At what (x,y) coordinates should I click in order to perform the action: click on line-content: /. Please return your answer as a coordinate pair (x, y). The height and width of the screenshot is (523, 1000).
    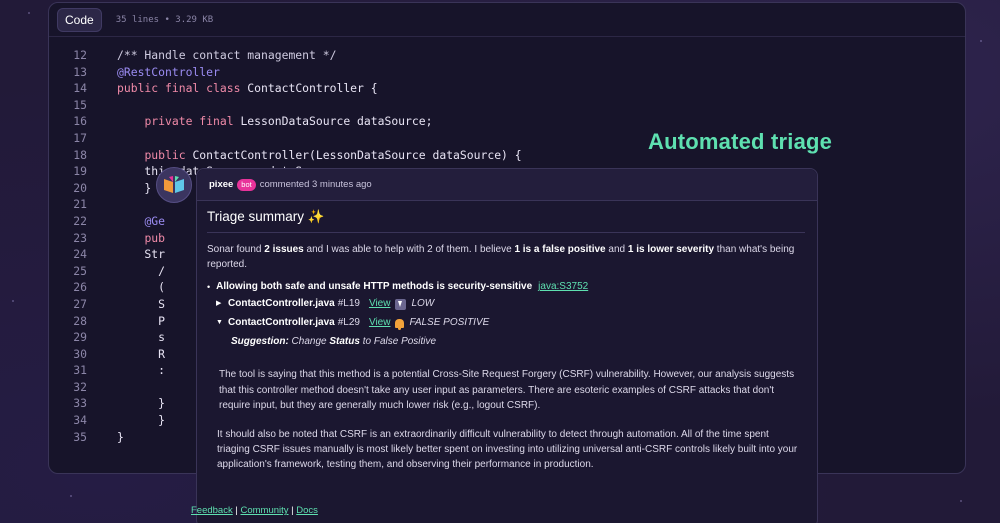
    Looking at the image, I should click on (126, 271).